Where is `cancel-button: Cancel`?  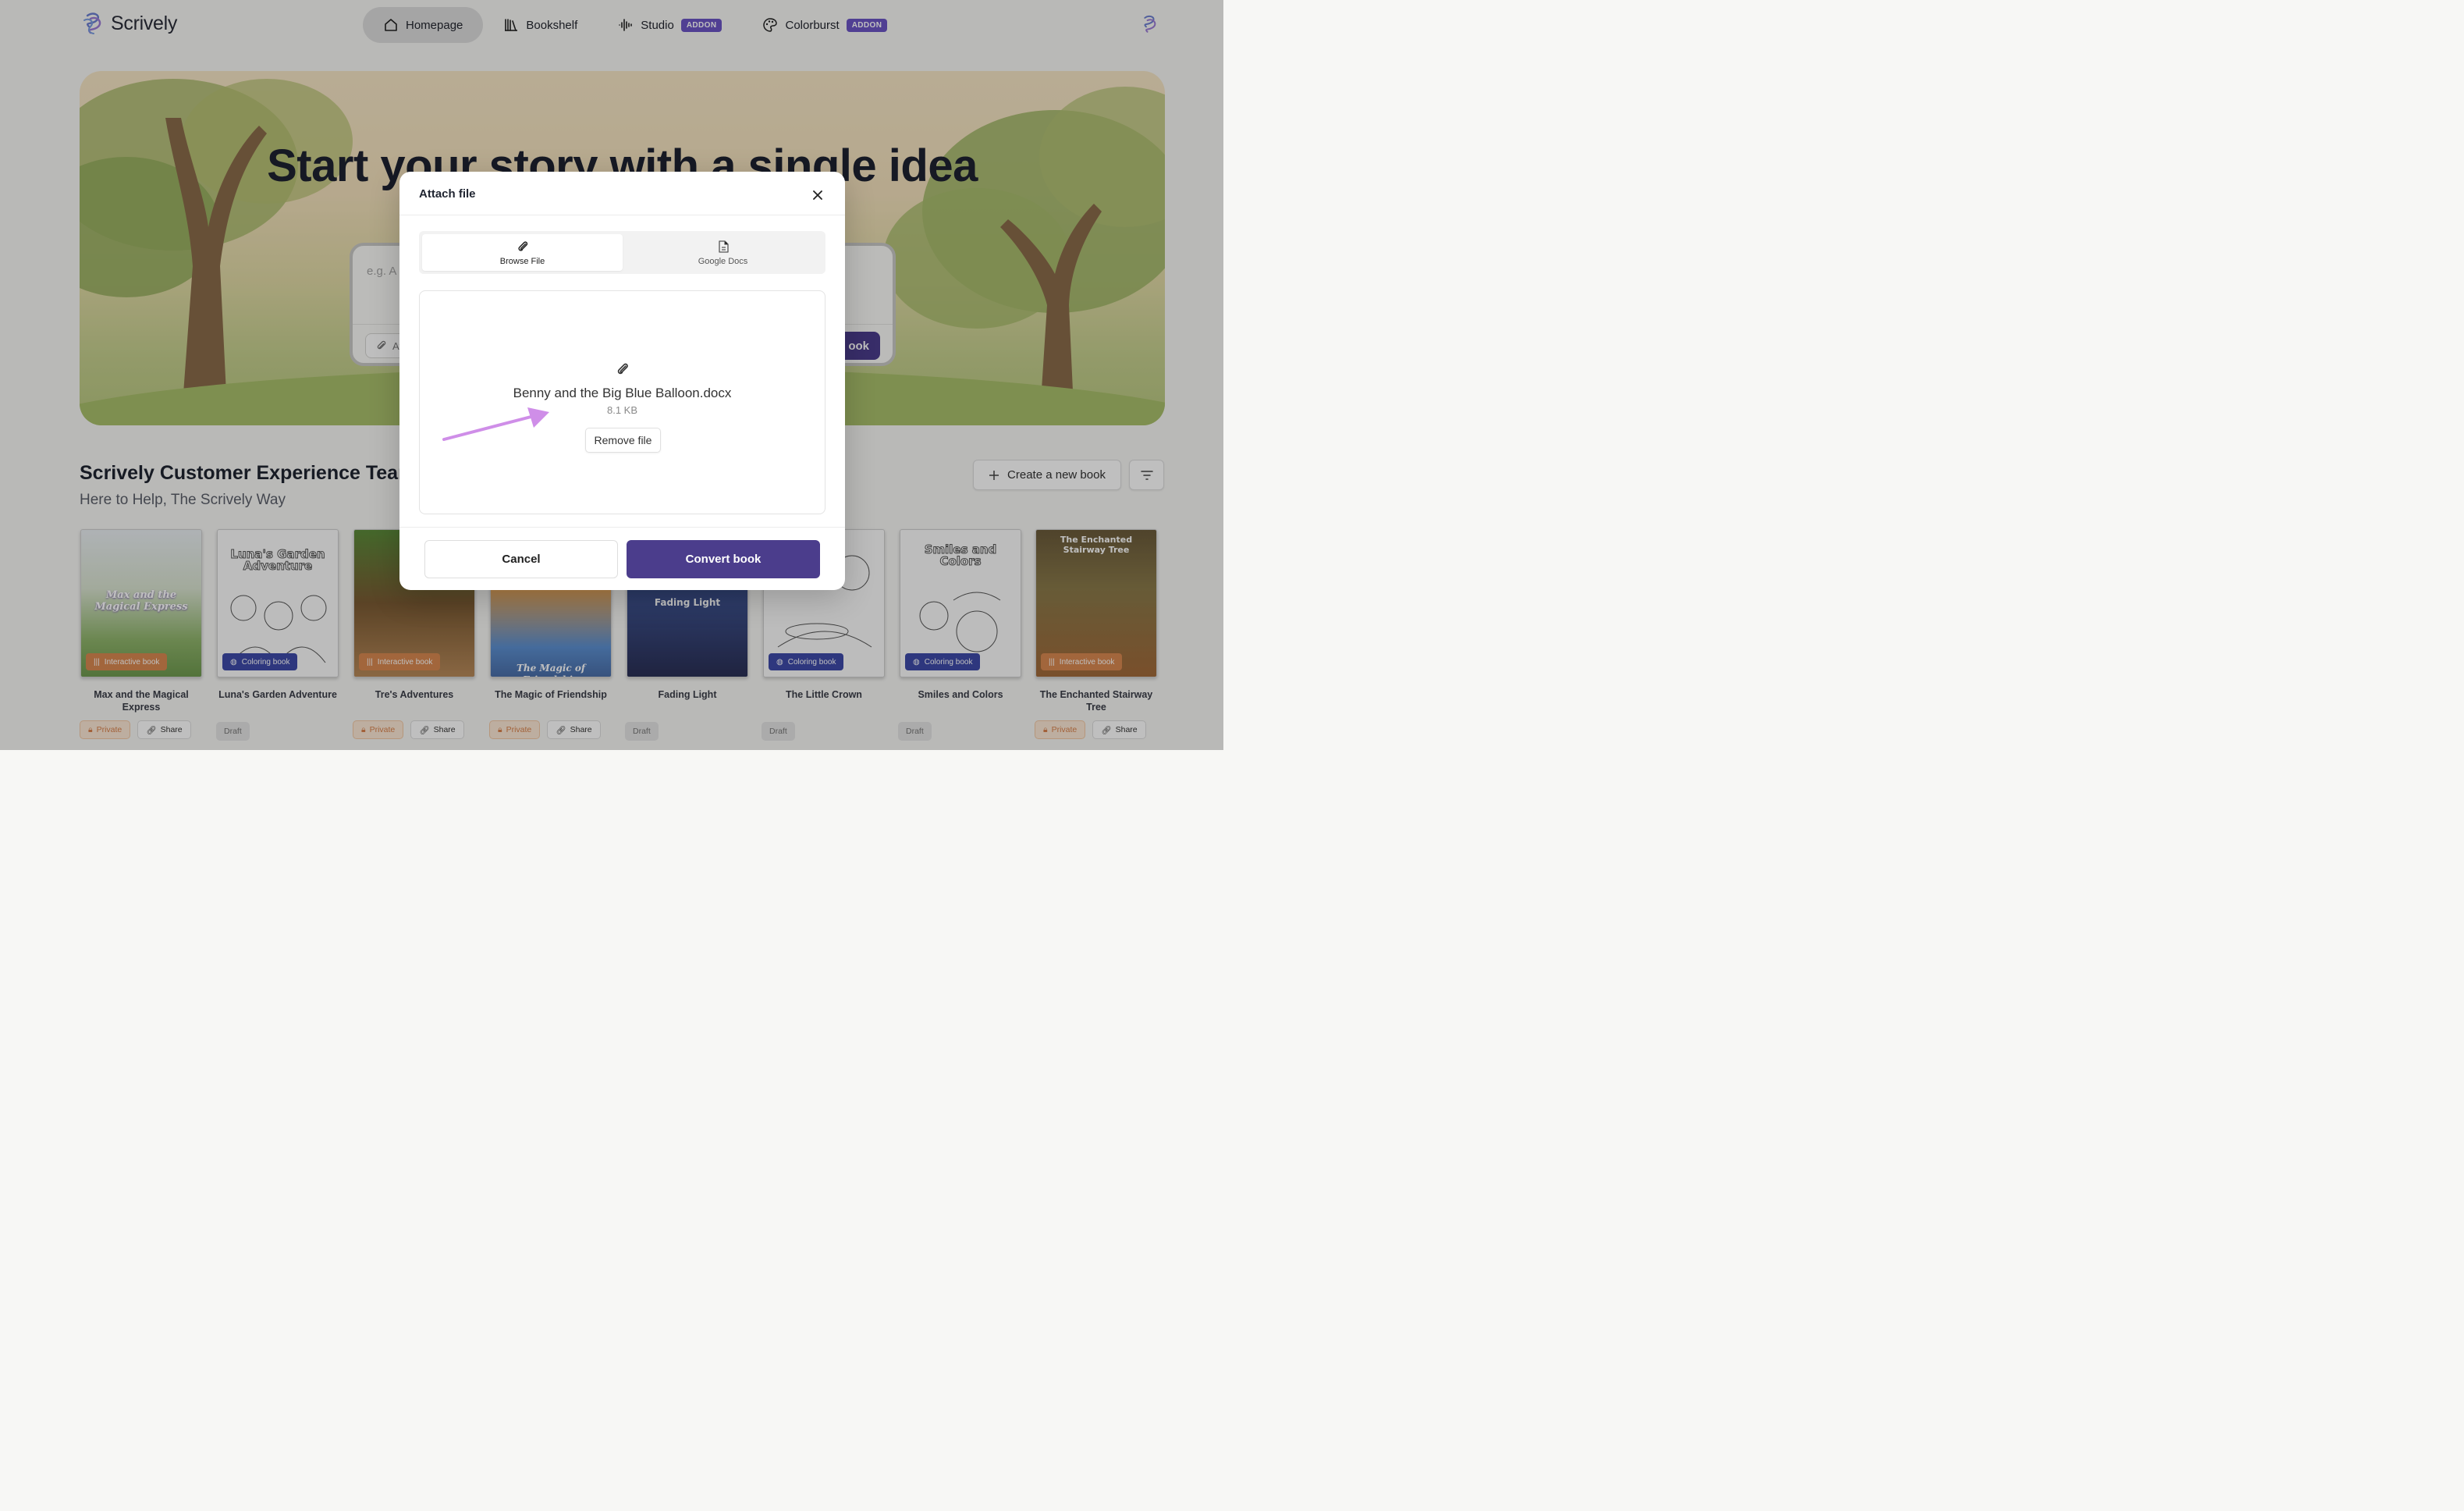
cancel-button: Cancel is located at coordinates (521, 559).